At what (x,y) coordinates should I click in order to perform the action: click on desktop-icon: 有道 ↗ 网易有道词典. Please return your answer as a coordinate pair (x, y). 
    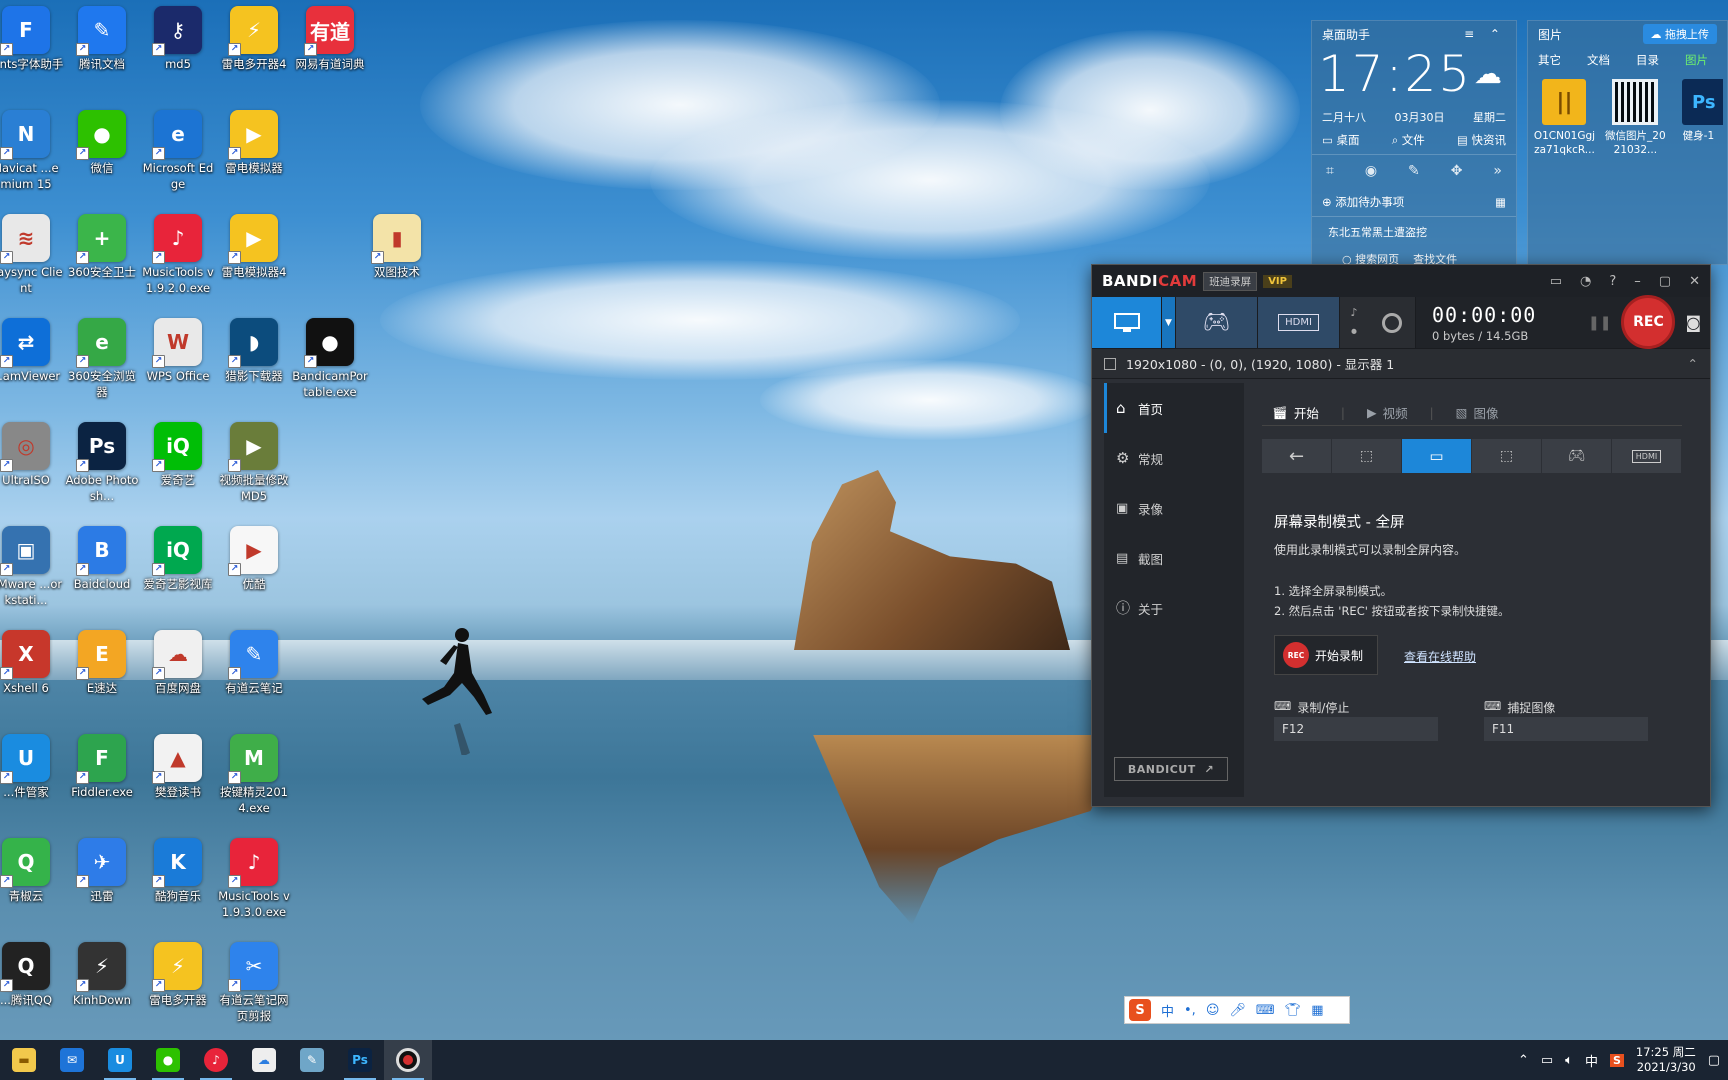
    Looking at the image, I should click on (330, 50).